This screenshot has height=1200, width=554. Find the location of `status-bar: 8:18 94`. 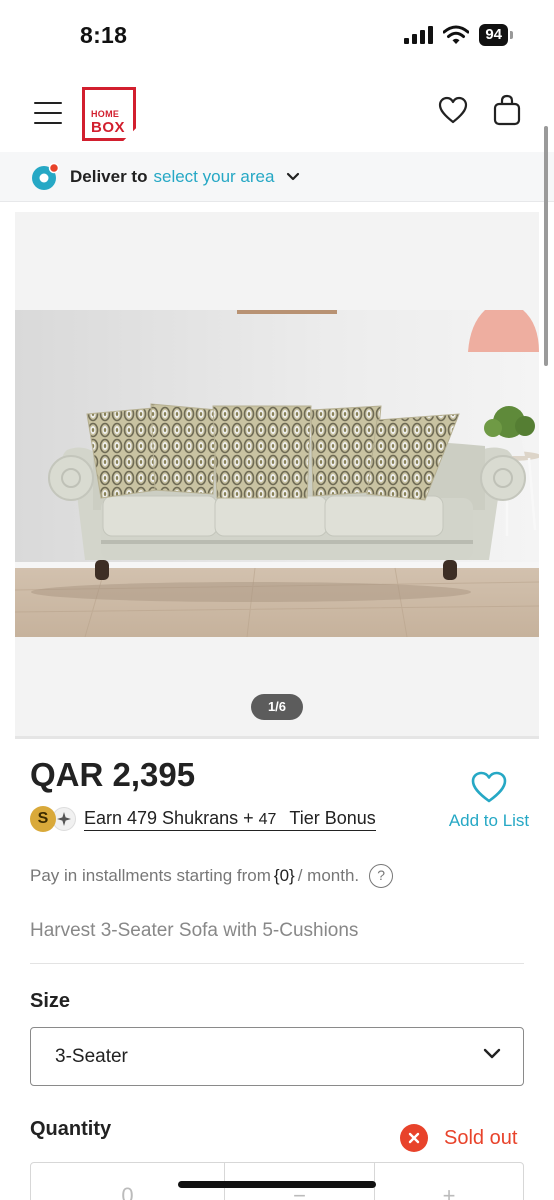

status-bar: 8:18 94 is located at coordinates (277, 36).